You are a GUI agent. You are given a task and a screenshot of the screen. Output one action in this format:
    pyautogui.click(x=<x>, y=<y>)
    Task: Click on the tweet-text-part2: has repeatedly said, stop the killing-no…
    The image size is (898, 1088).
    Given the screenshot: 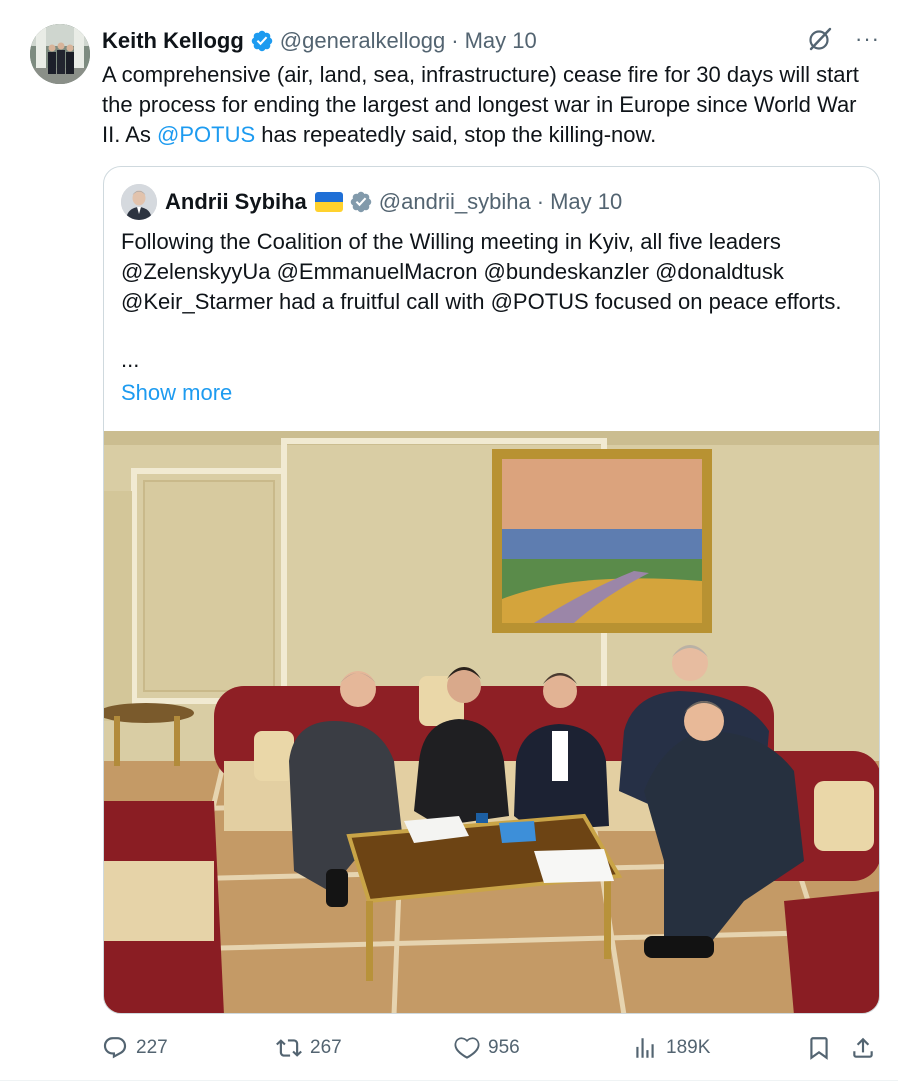 What is the action you would take?
    pyautogui.click(x=456, y=134)
    